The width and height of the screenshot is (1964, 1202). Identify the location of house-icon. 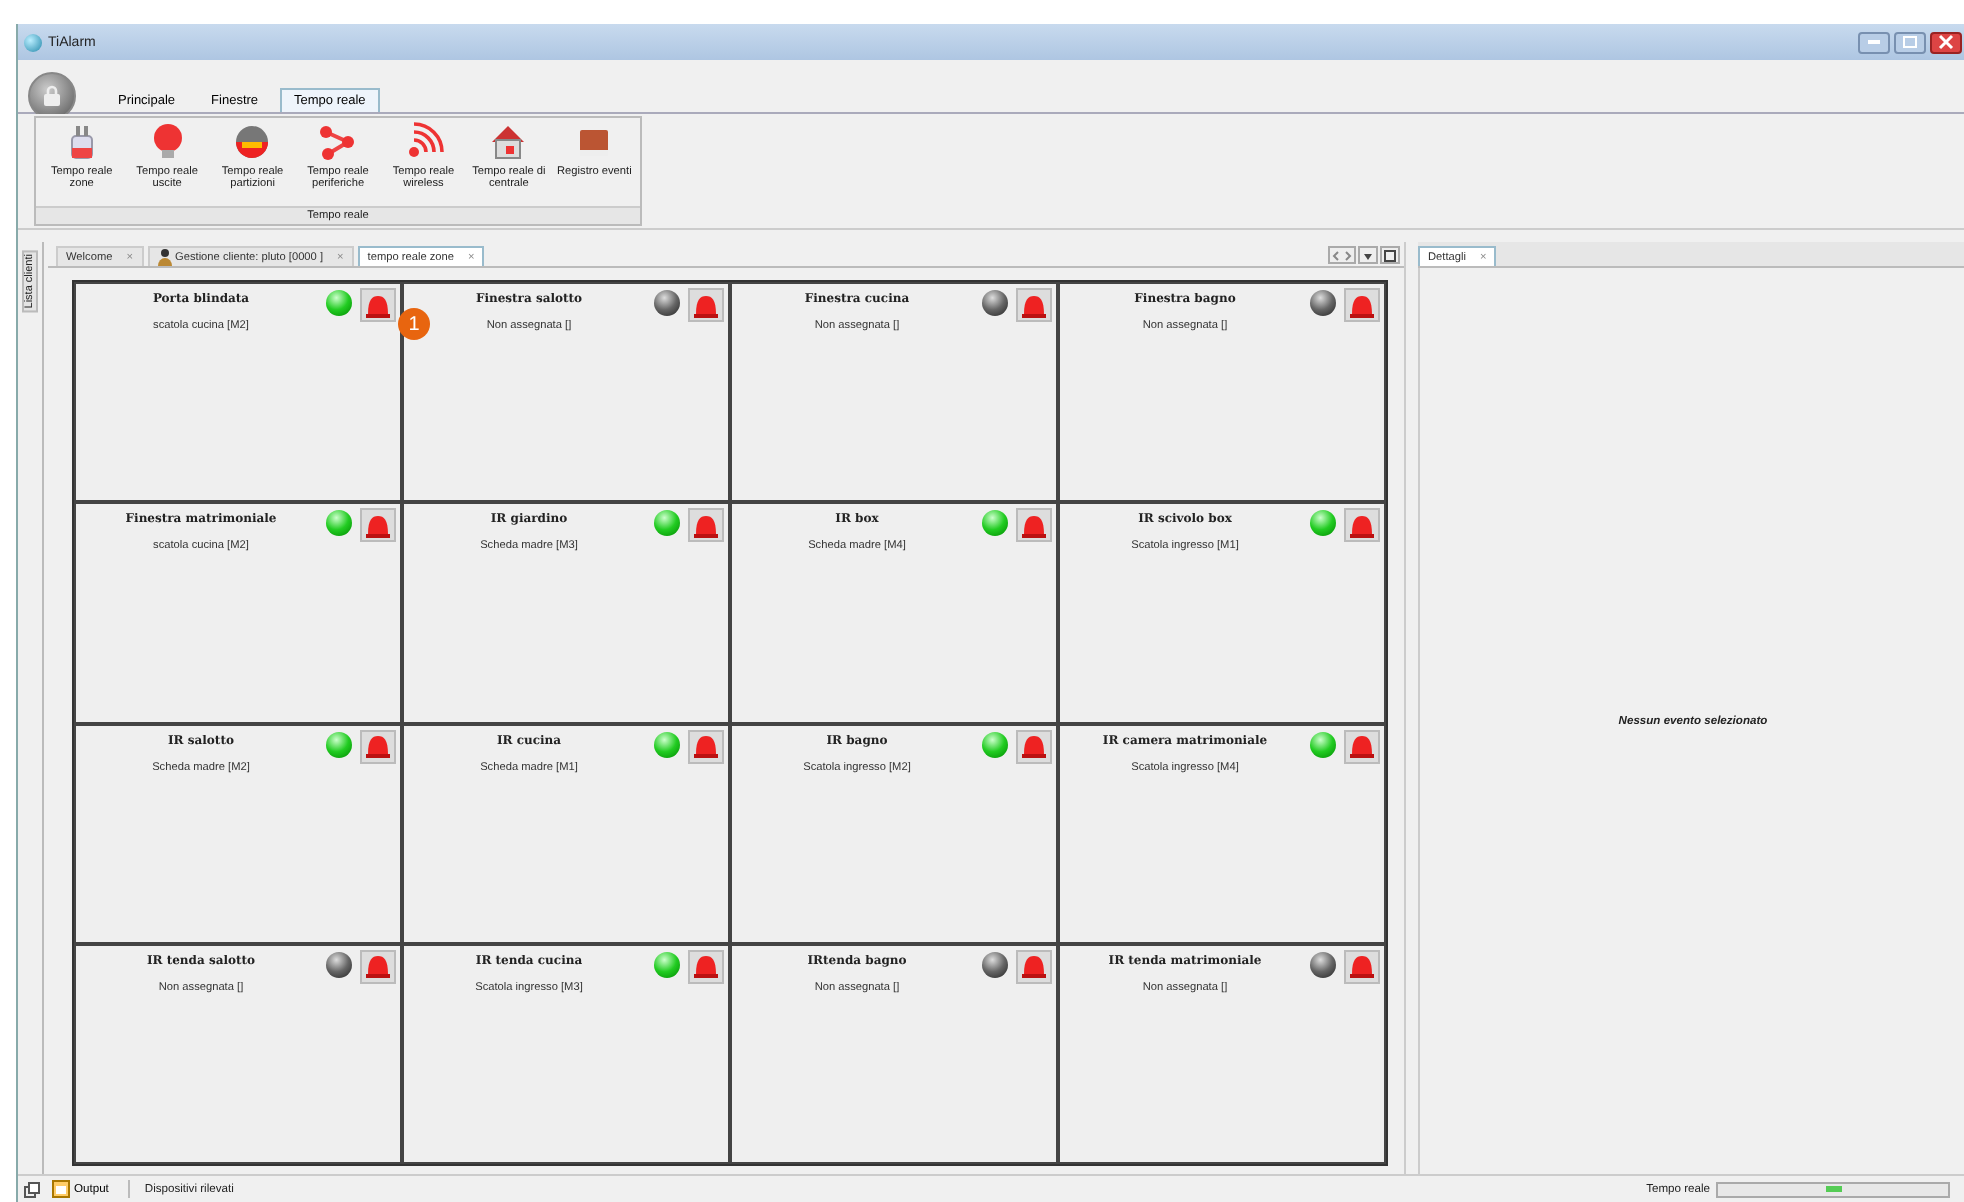
(508, 142).